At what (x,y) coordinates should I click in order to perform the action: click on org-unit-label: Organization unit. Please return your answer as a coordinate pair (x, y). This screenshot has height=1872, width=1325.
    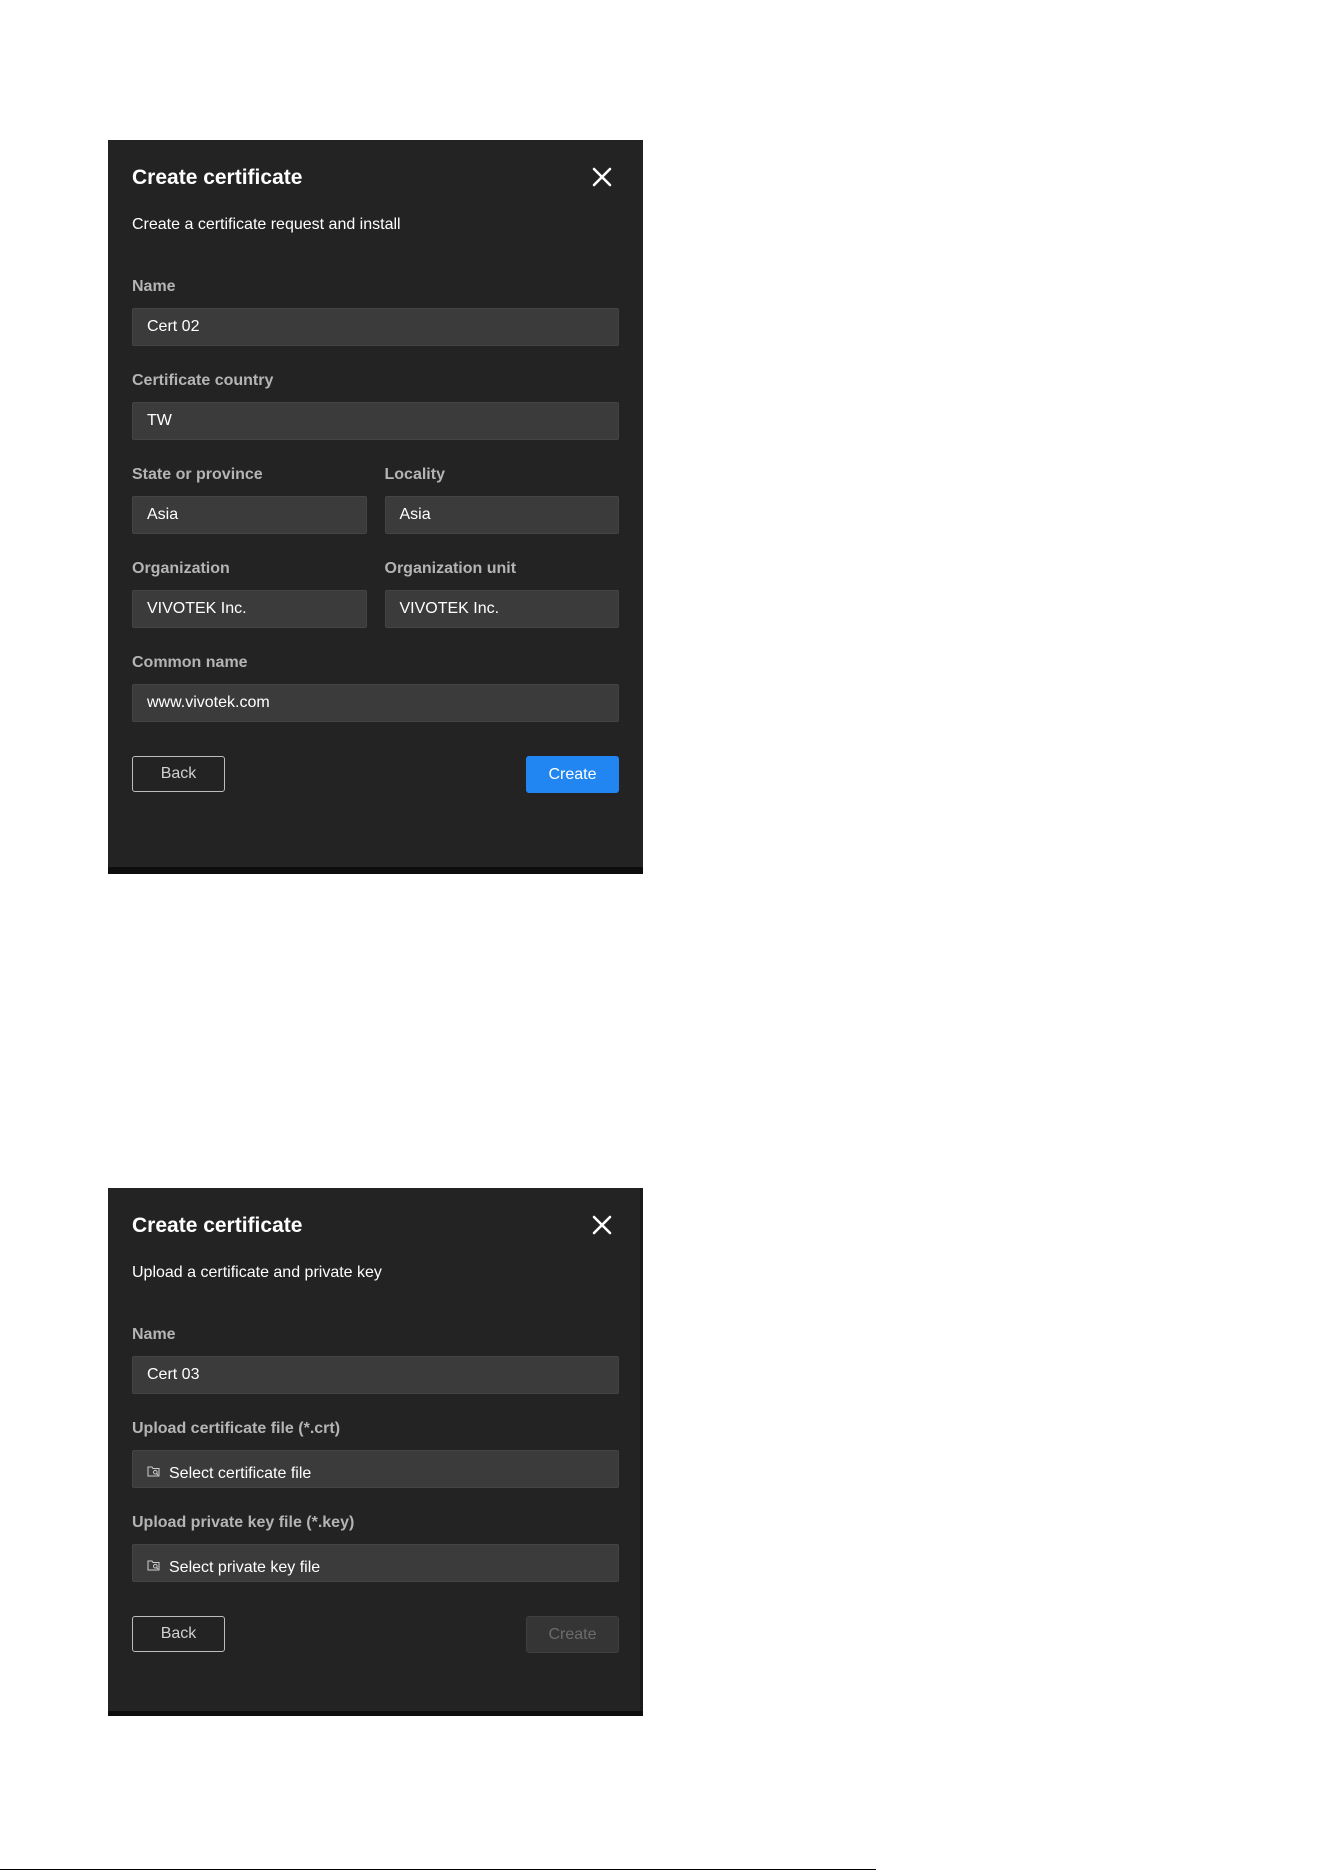
    Looking at the image, I should click on (450, 568).